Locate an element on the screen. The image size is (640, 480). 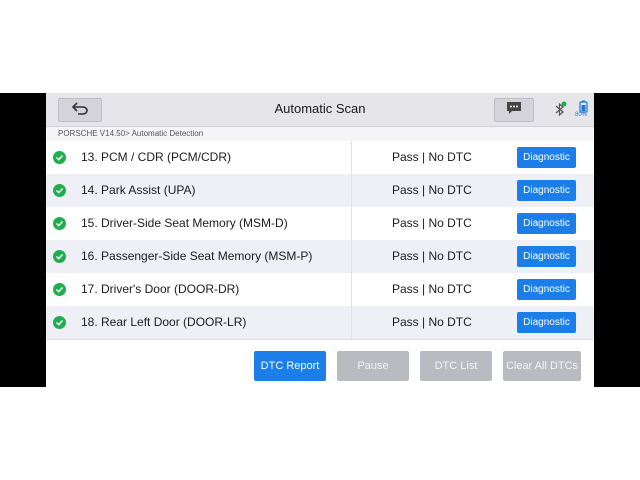
battery-label: 80% is located at coordinates (581, 115).